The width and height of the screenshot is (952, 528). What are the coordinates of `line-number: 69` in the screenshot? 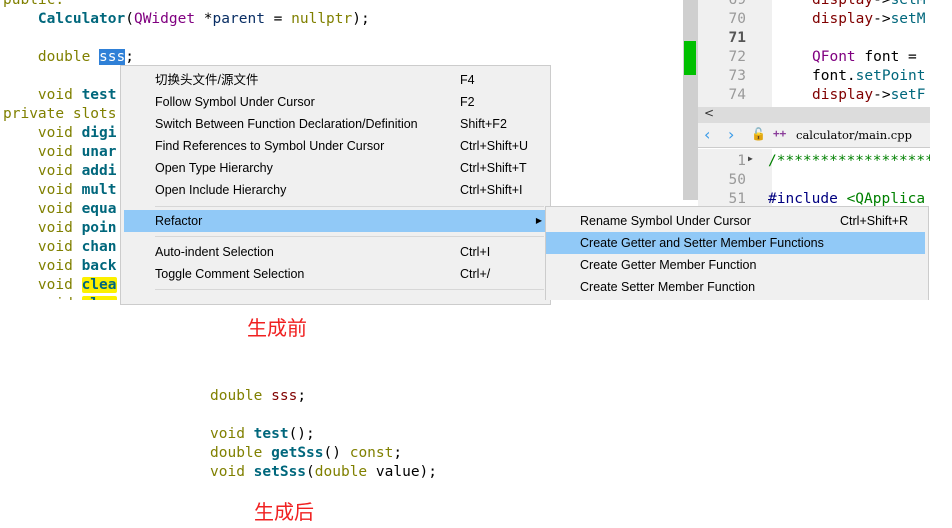 It's located at (737, 4).